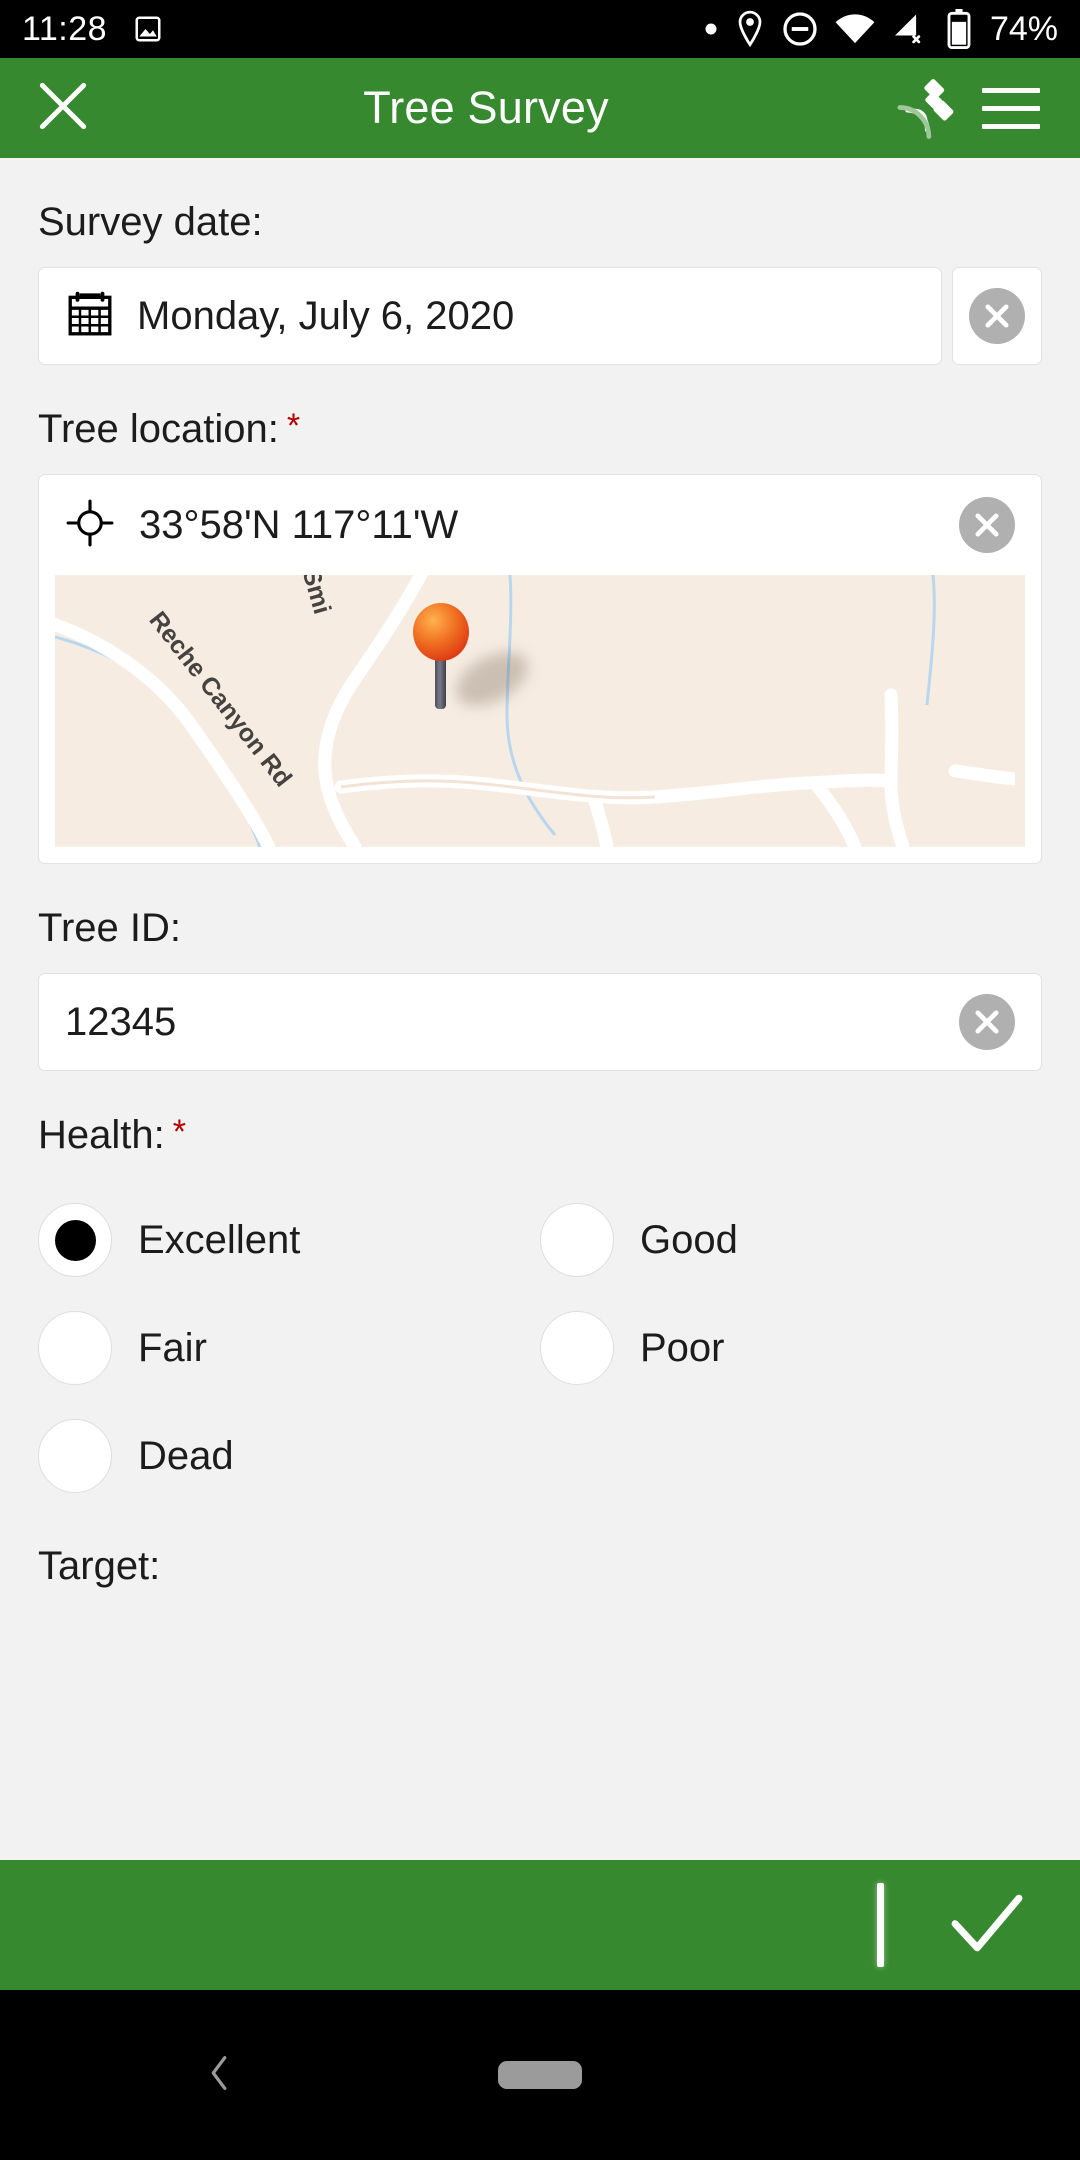 This screenshot has height=2160, width=1080. Describe the element at coordinates (540, 1125) in the screenshot. I see `health-label: Health: *` at that location.